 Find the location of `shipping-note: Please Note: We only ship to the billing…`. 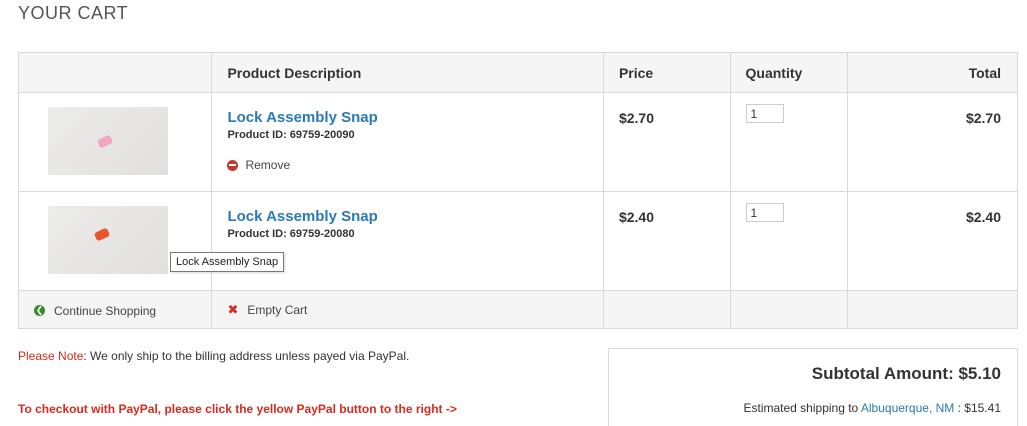

shipping-note: Please Note: We only ship to the billing… is located at coordinates (213, 356).